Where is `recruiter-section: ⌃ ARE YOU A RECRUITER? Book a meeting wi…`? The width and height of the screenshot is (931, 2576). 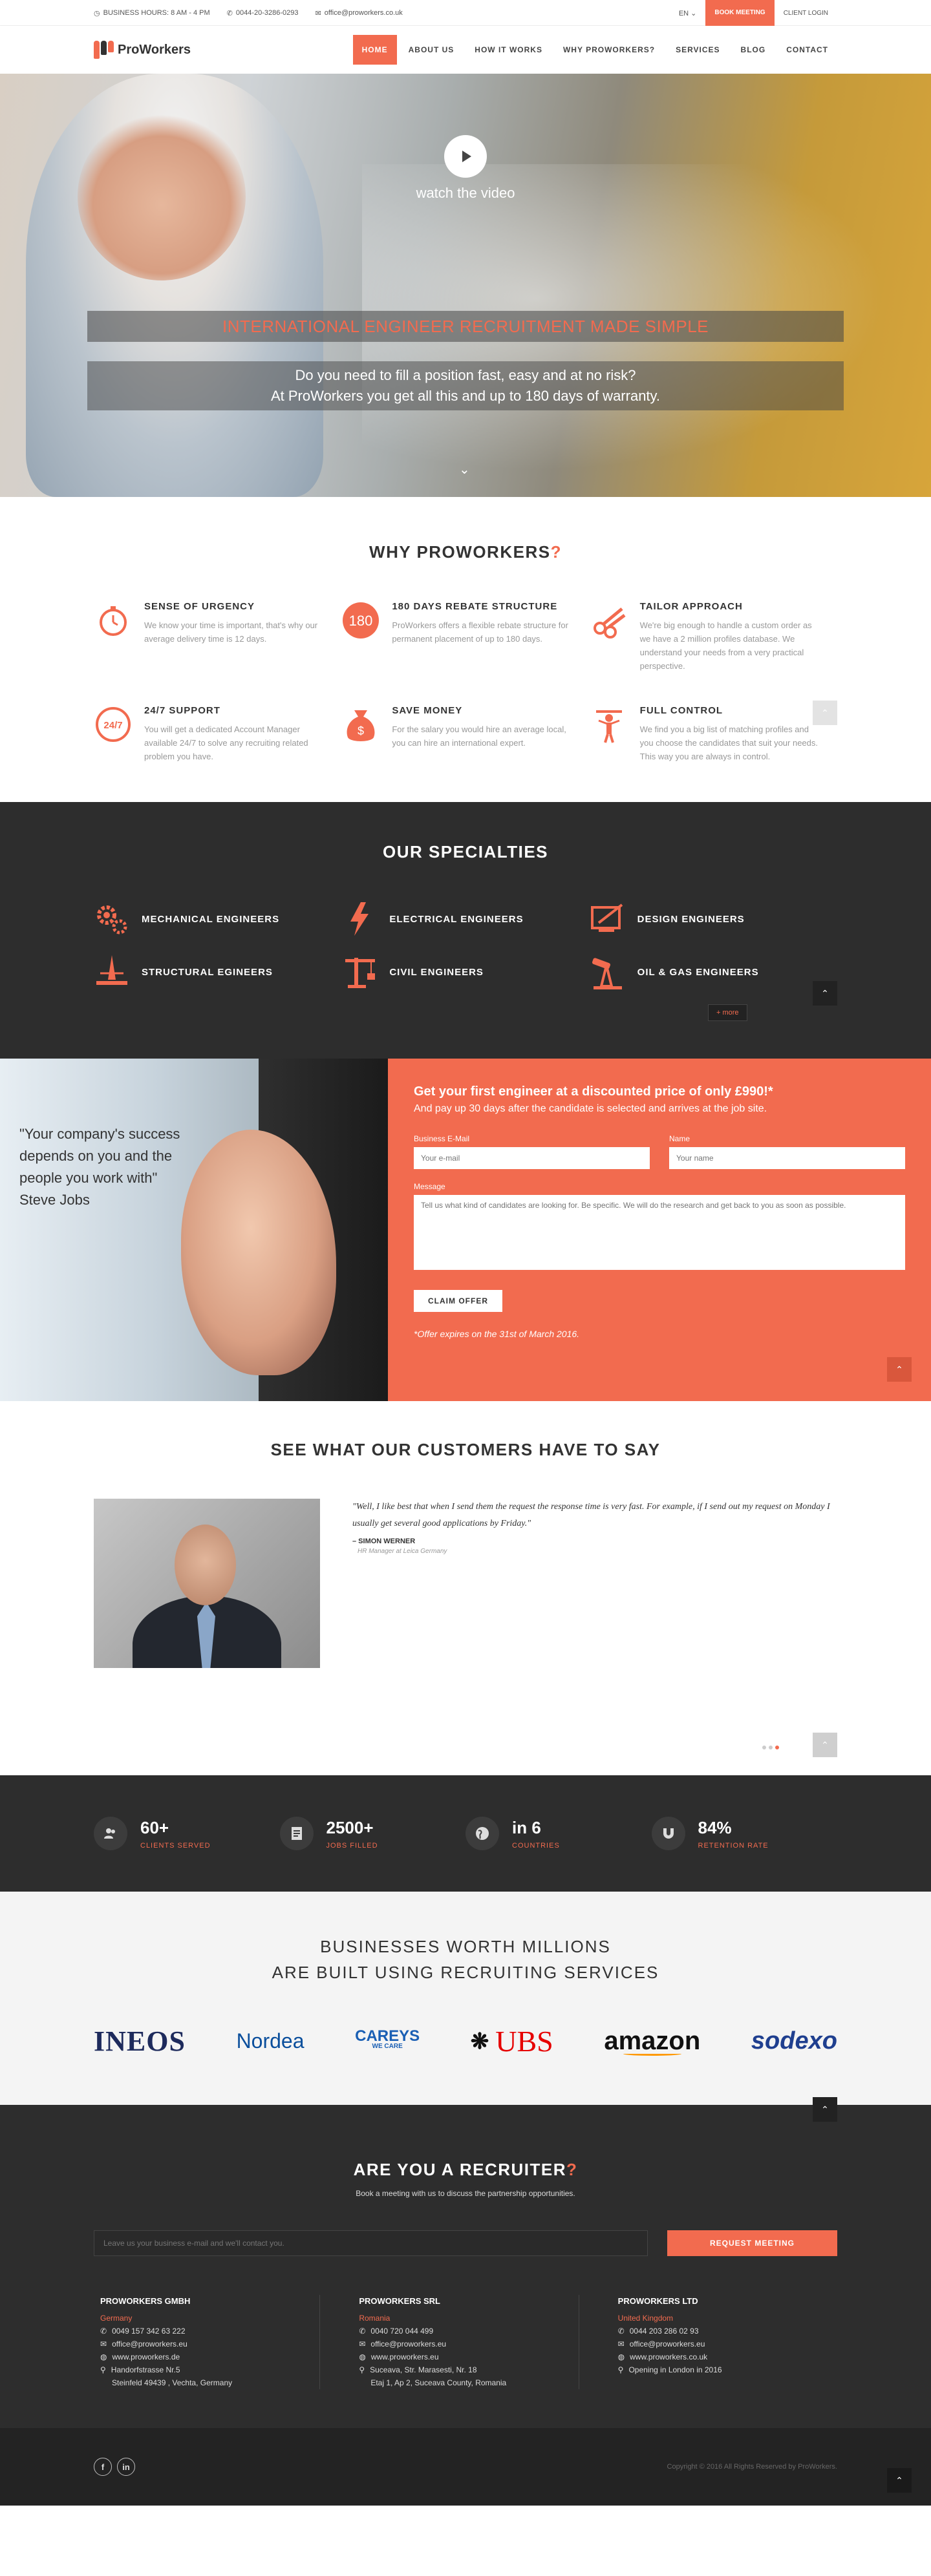 recruiter-section: ⌃ ARE YOU A RECRUITER? Book a meeting wi… is located at coordinates (465, 2262).